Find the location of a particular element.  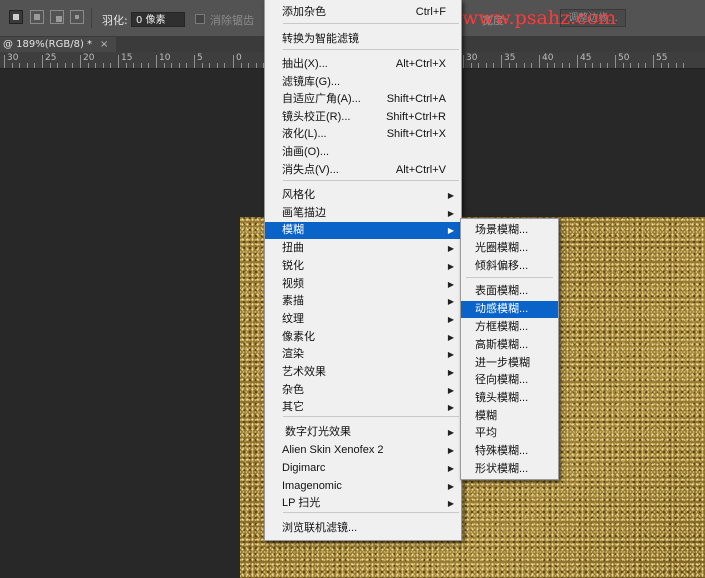

blur-submenu-item: 进一步模糊 is located at coordinates (509, 363).